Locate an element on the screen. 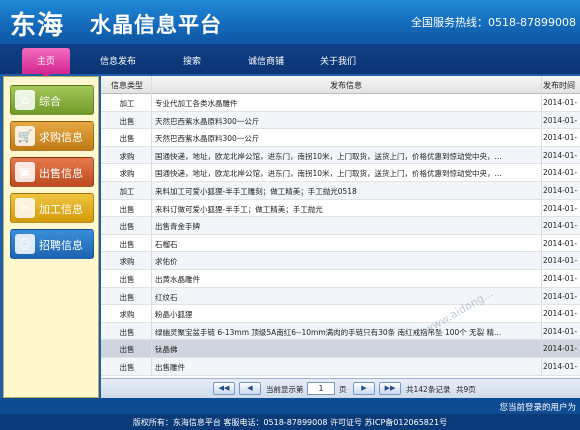 The height and width of the screenshot is (430, 580). sidebar-item-processing: ✂ 加工信息 is located at coordinates (52, 208).